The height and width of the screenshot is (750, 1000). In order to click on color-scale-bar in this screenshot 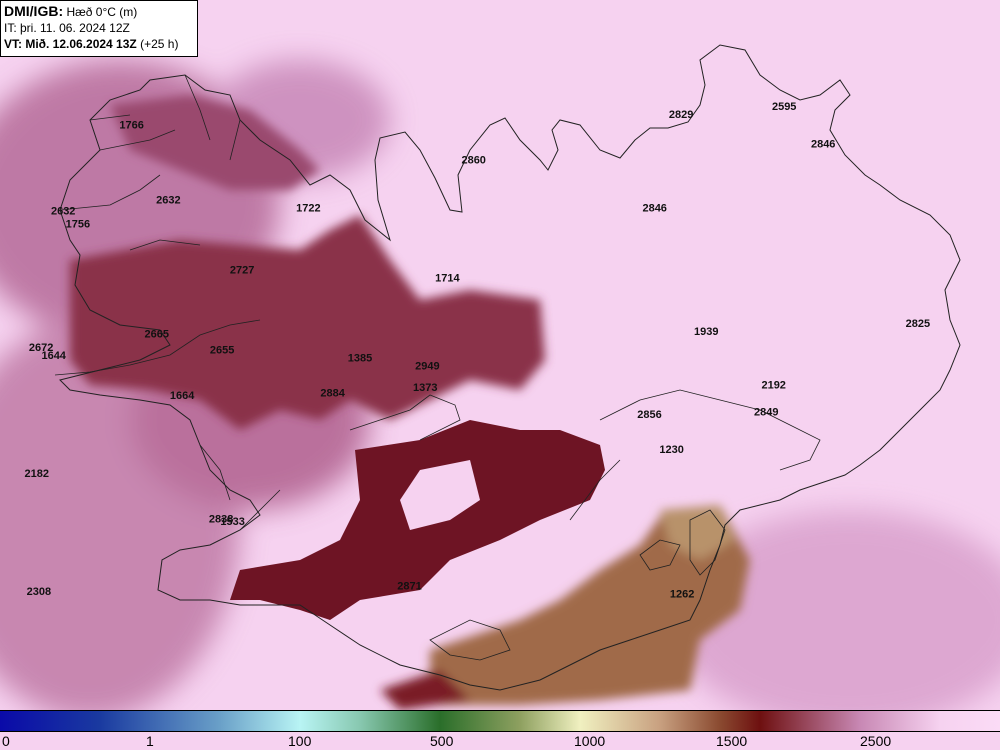, I will do `click(500, 721)`.